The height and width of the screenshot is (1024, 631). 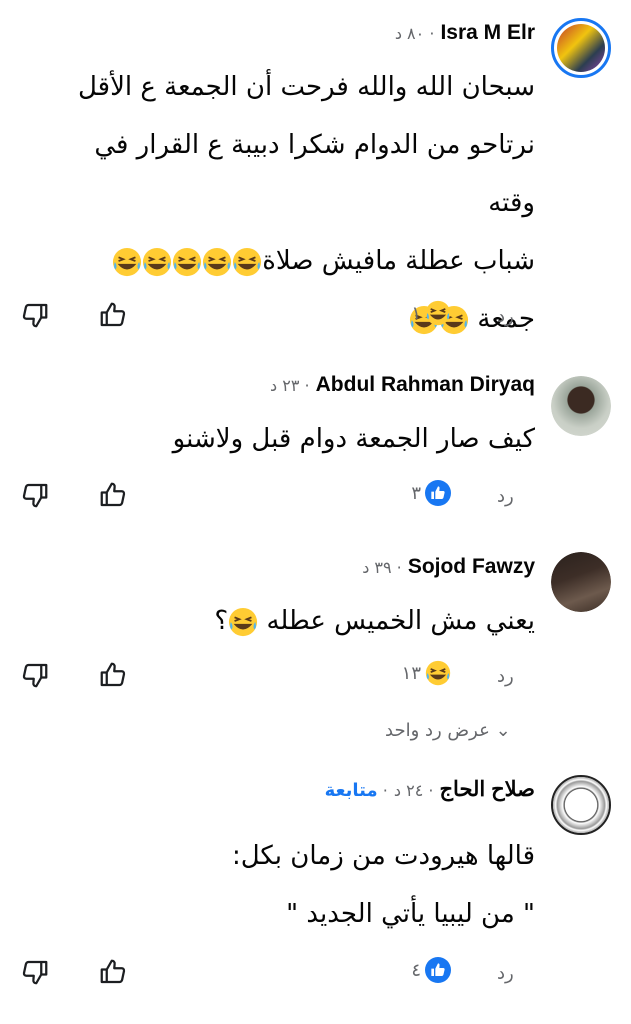 I want to click on text-line: ؟, so click(x=221, y=621).